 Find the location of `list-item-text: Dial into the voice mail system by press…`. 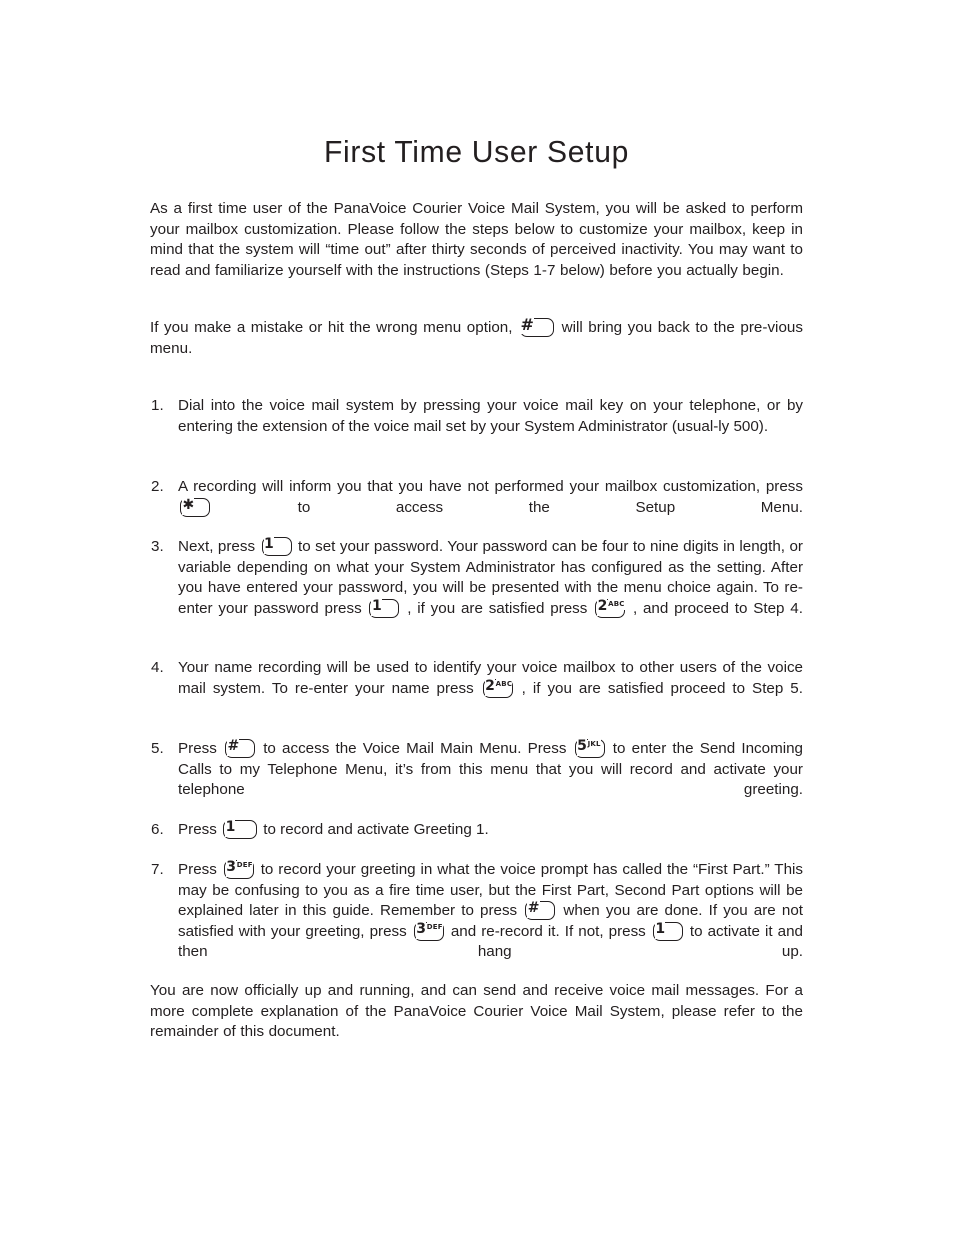

list-item-text: Dial into the voice mail system by press… is located at coordinates (490, 416).